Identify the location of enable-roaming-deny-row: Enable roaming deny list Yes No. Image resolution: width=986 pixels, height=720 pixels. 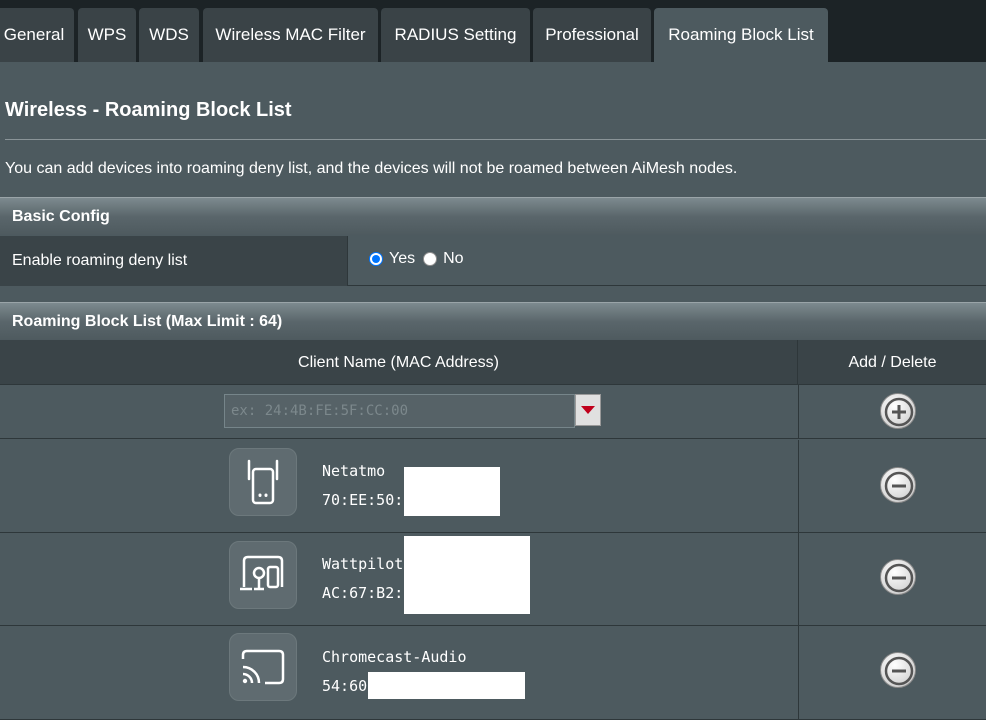
(493, 261).